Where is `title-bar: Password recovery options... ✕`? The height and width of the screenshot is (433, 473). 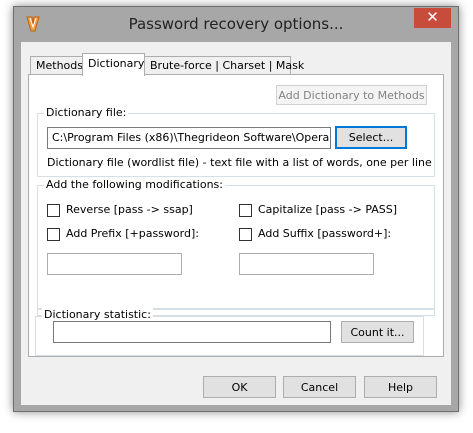 title-bar: Password recovery options... ✕ is located at coordinates (236, 24).